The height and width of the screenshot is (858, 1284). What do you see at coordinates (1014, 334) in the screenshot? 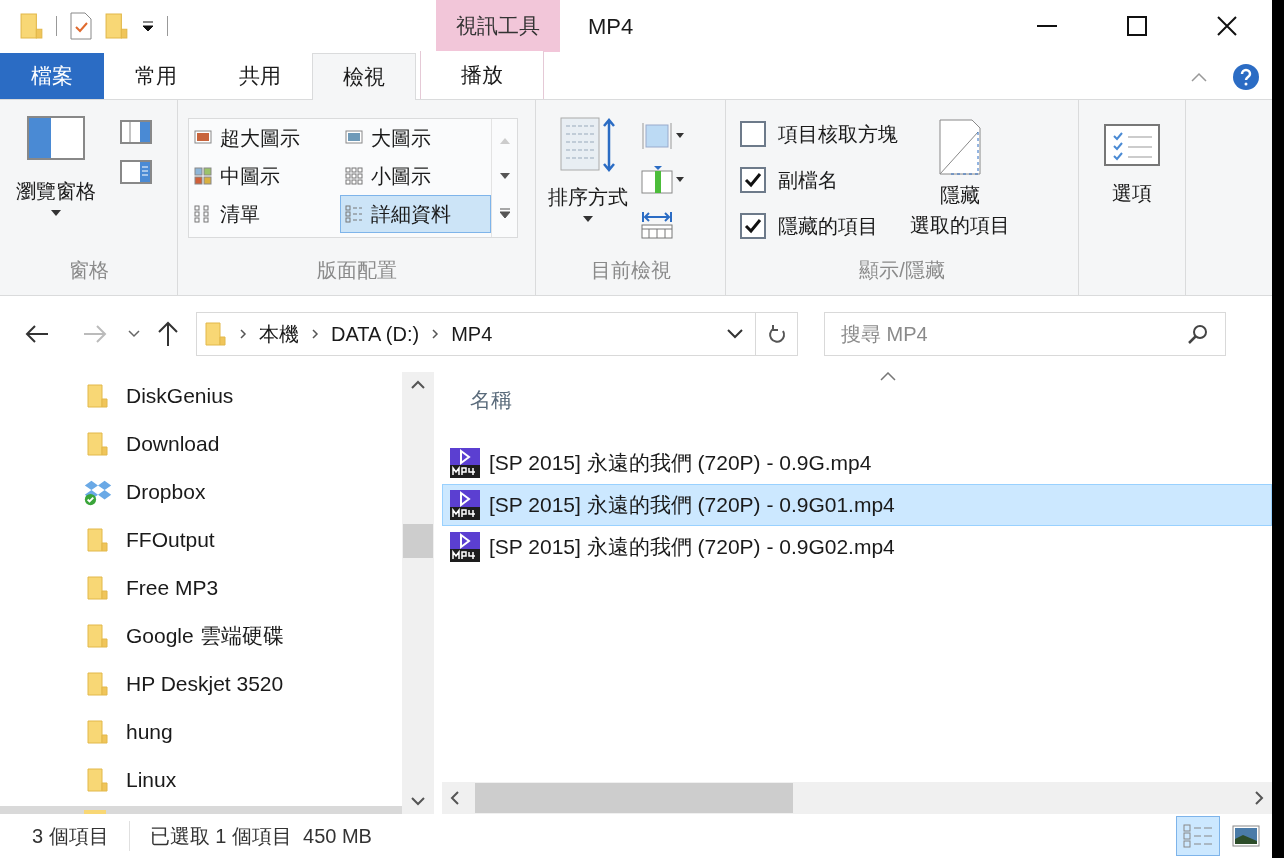
I see `search-field: 搜尋 MP4` at bounding box center [1014, 334].